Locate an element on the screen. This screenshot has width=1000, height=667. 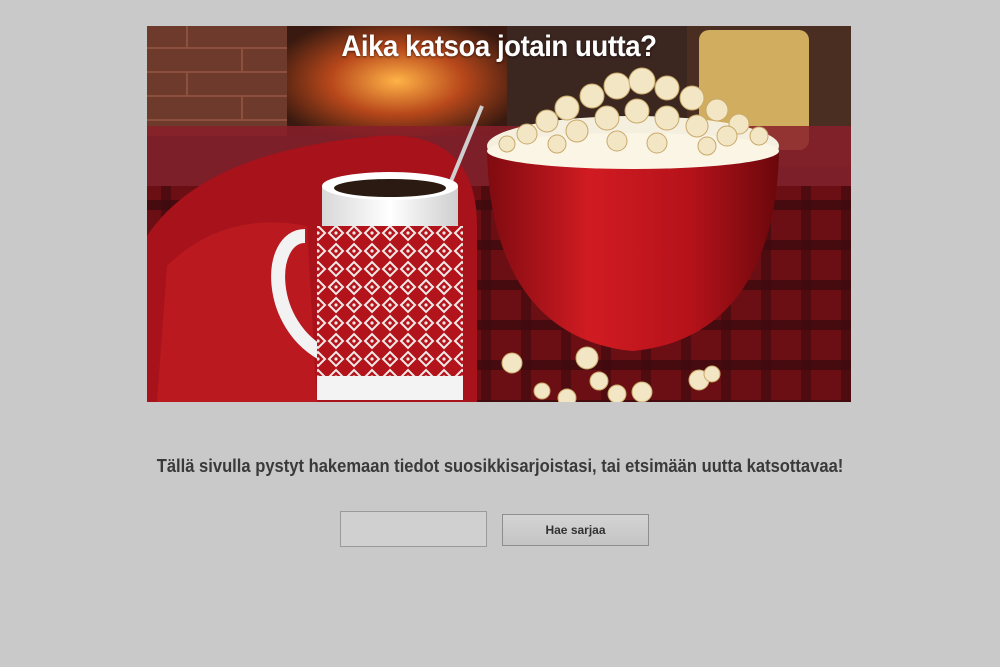
hero-title: Aika katsoa jotain uutta? is located at coordinates (499, 46).